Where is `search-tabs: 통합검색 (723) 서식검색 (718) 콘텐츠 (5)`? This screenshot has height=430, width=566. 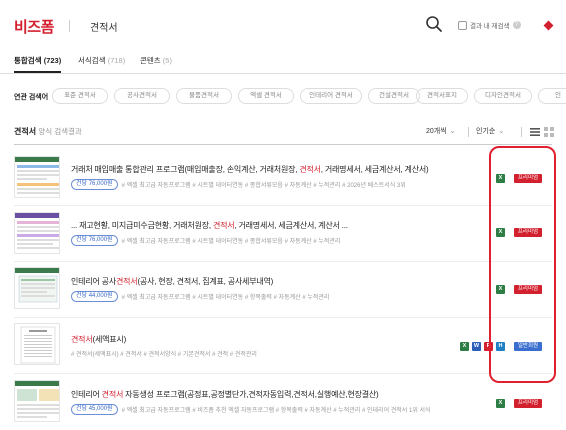 search-tabs: 통합검색 (723) 서식검색 (718) 콘텐츠 (5) is located at coordinates (283, 61).